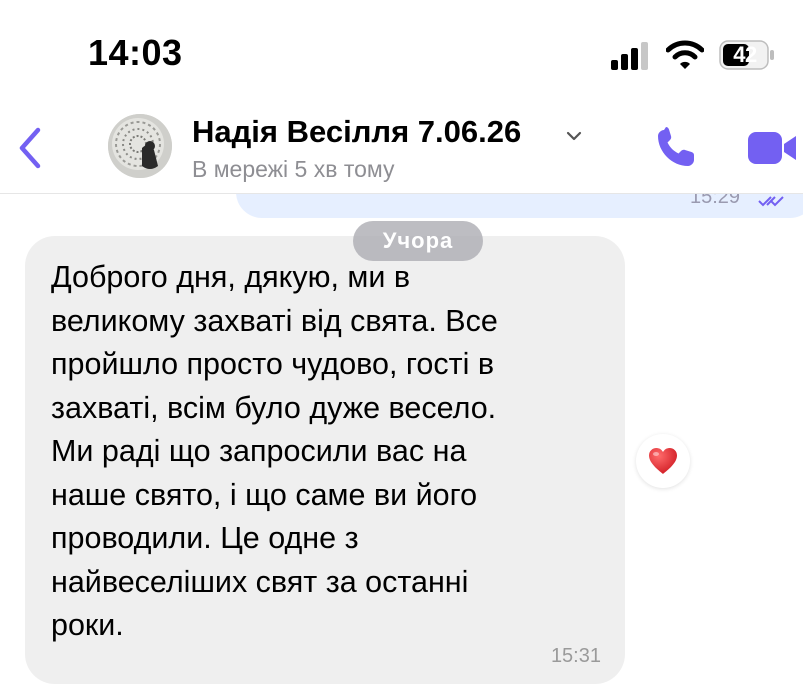  I want to click on message-time: 15:31, so click(575, 656).